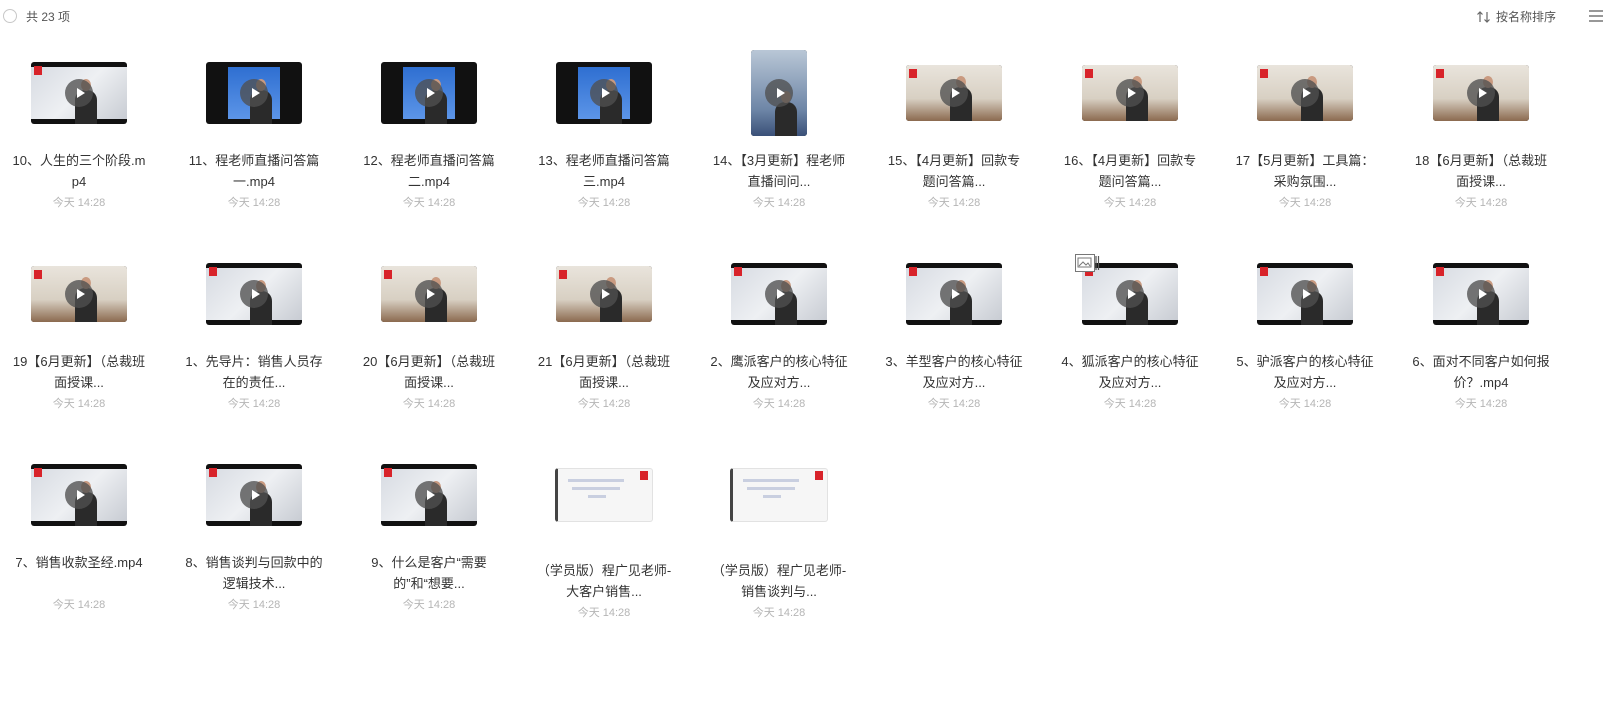  Describe the element at coordinates (1481, 140) in the screenshot. I see `file-item: 18【6月更新】（总裁班面授课... 今天 14:28` at that location.